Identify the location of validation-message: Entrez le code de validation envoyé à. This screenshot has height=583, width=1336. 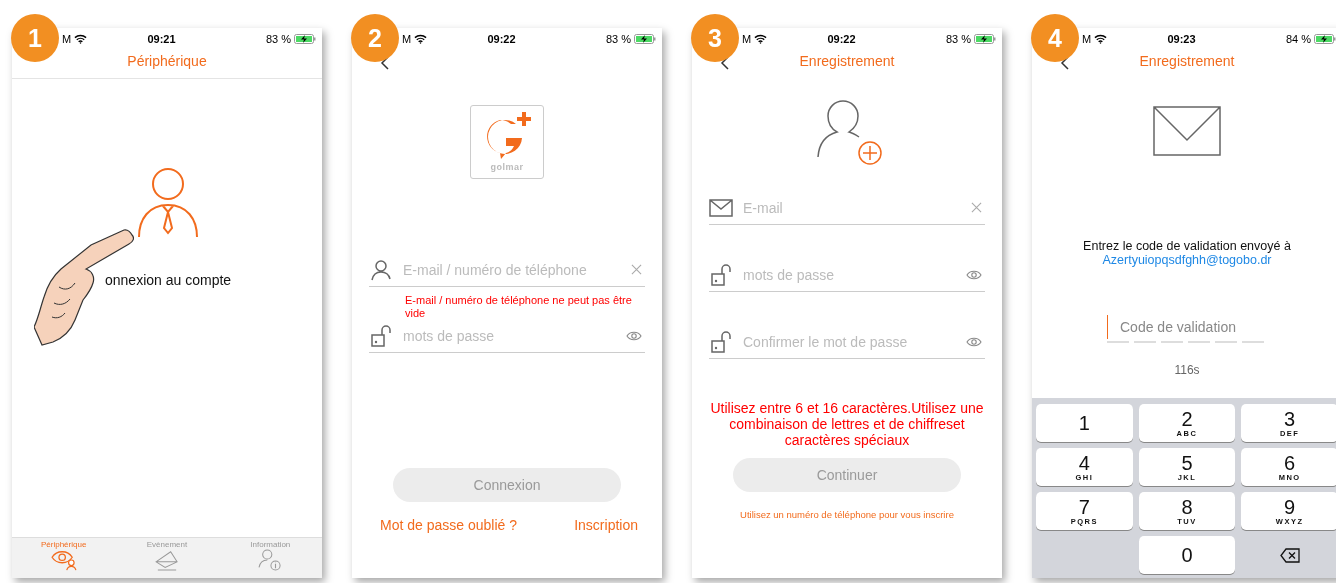
(1187, 246).